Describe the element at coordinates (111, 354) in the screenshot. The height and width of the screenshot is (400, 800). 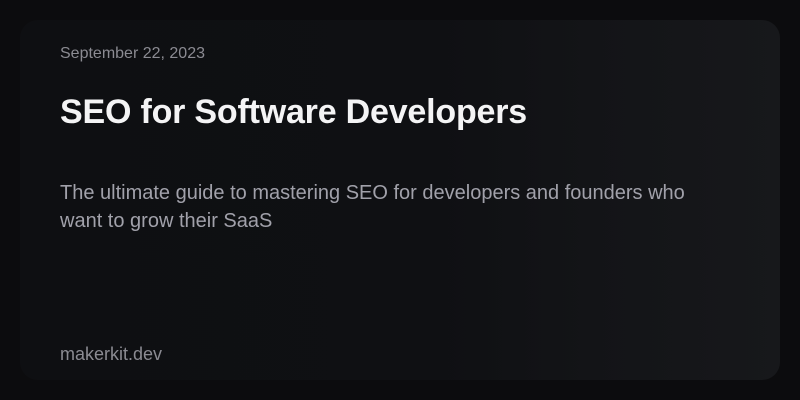
I see `site-domain: makerkit.dev` at that location.